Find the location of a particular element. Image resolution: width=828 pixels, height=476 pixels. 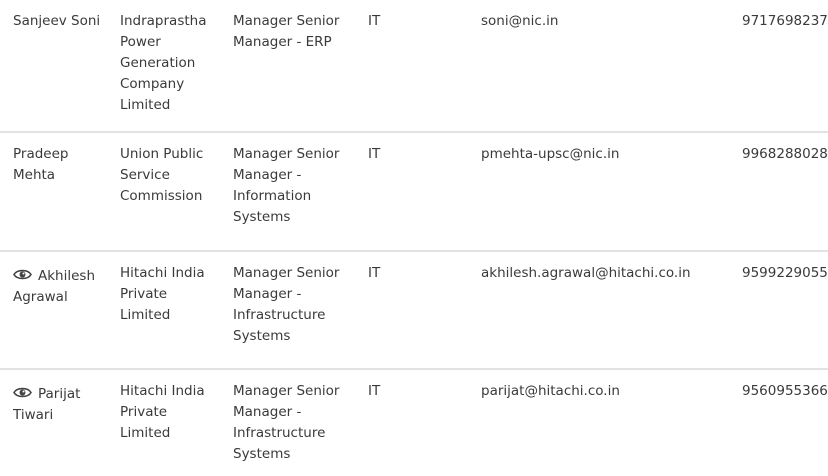

contact-email: akhilesh.agrawal@hitachi.co.in is located at coordinates (601, 273).